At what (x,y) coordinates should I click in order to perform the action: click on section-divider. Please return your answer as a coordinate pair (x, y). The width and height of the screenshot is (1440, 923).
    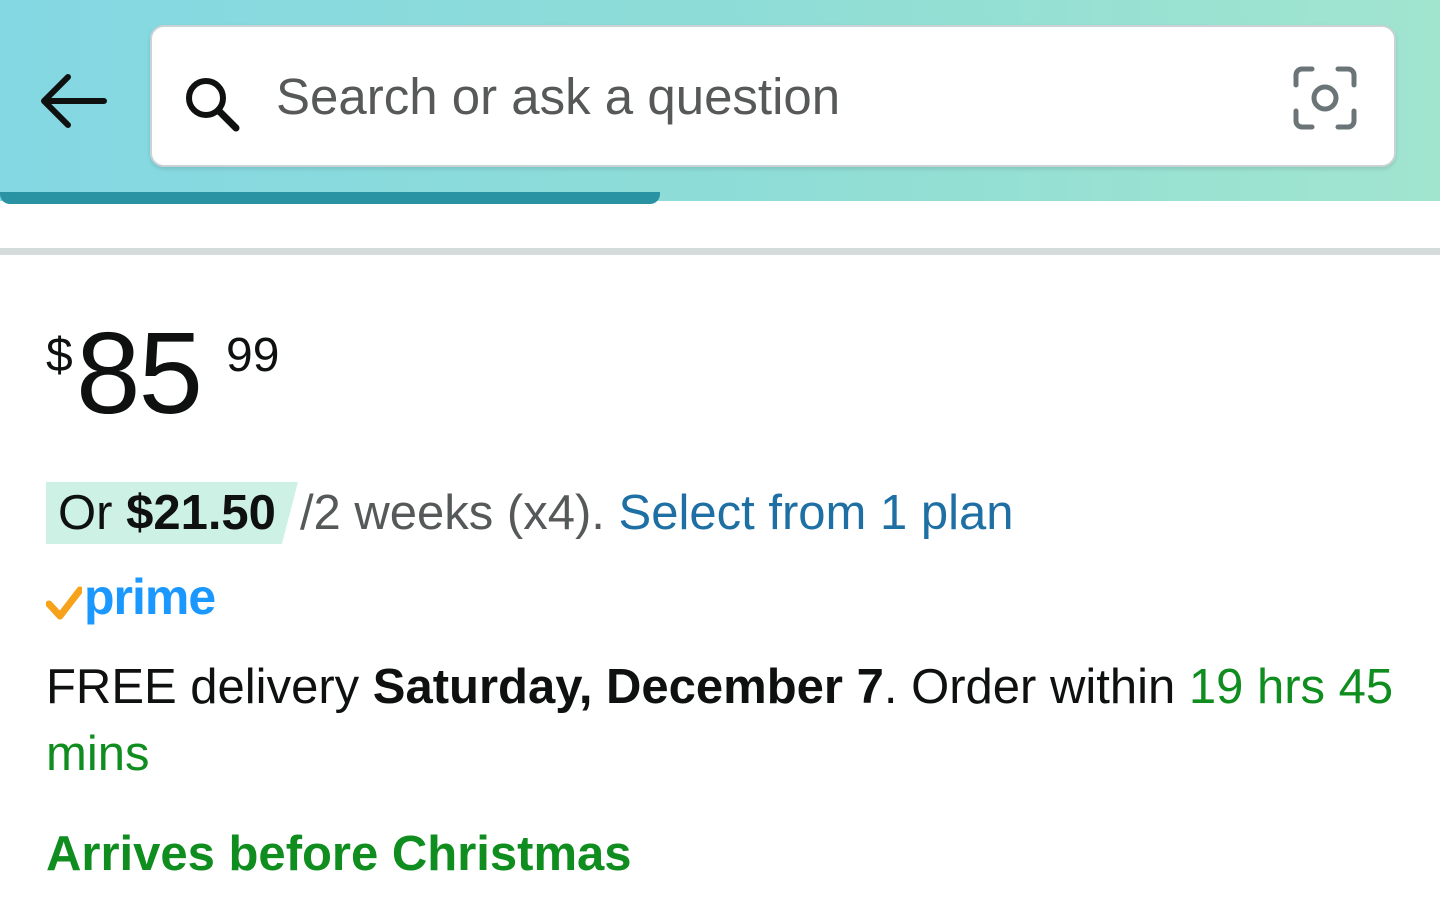
    Looking at the image, I should click on (720, 251).